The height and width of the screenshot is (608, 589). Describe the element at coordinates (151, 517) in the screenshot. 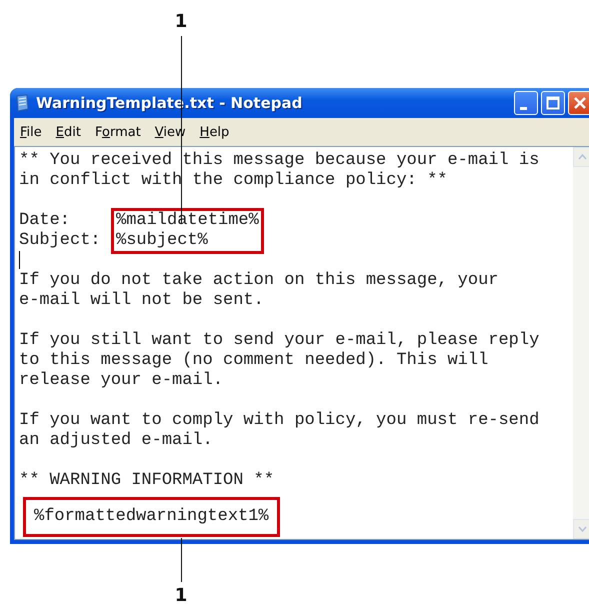

I see `placeholder-variable: %formattedwarningtext1%` at that location.